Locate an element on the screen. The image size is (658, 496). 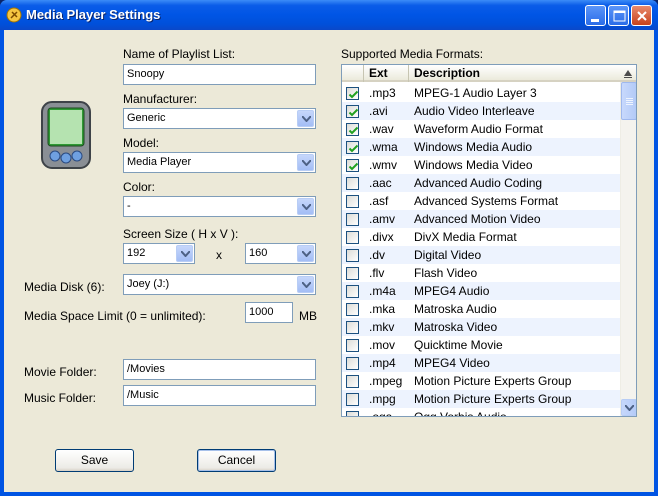
format-ext: .wav is located at coordinates (381, 129).